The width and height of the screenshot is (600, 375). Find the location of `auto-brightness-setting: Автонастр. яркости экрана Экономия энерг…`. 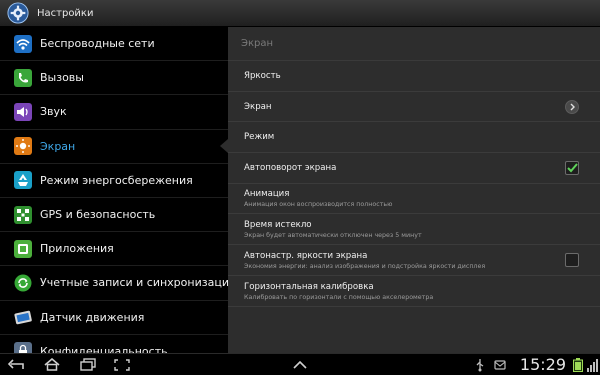

auto-brightness-setting: Автонастр. яркости экрана Экономия энерг… is located at coordinates (414, 260).